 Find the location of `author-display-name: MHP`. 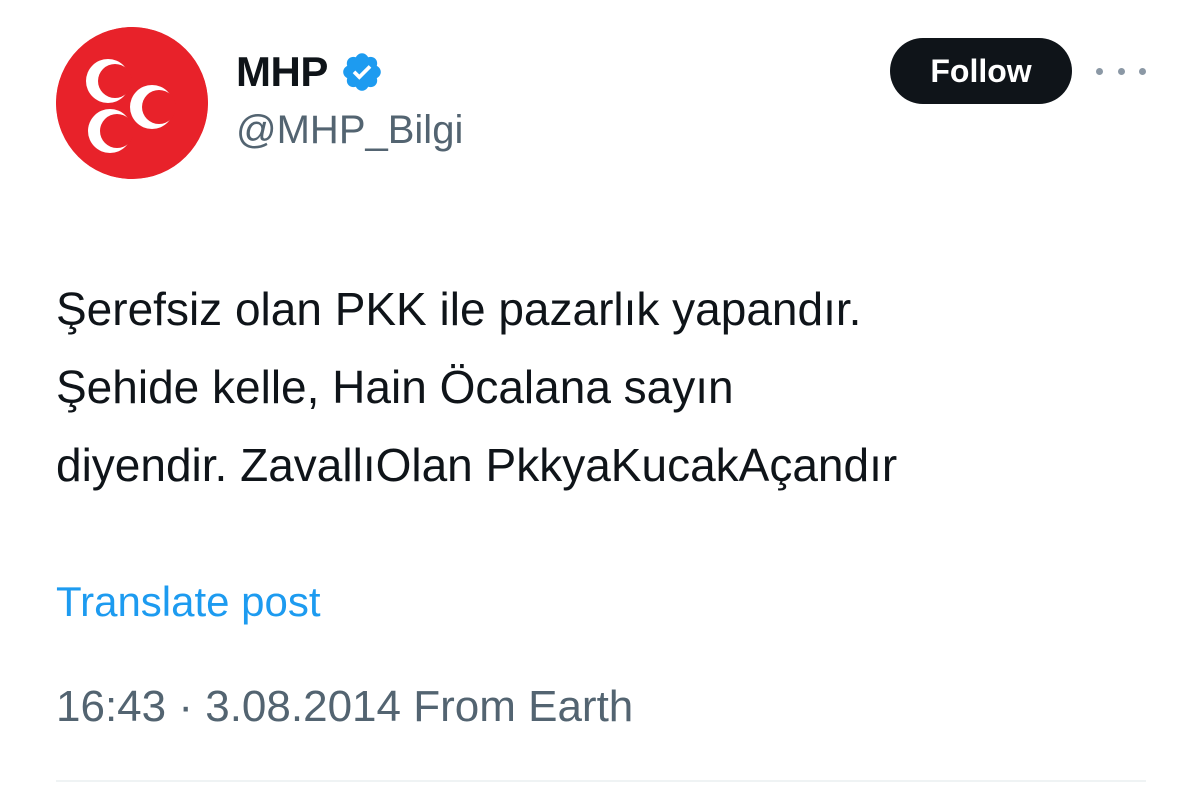

author-display-name: MHP is located at coordinates (282, 72).